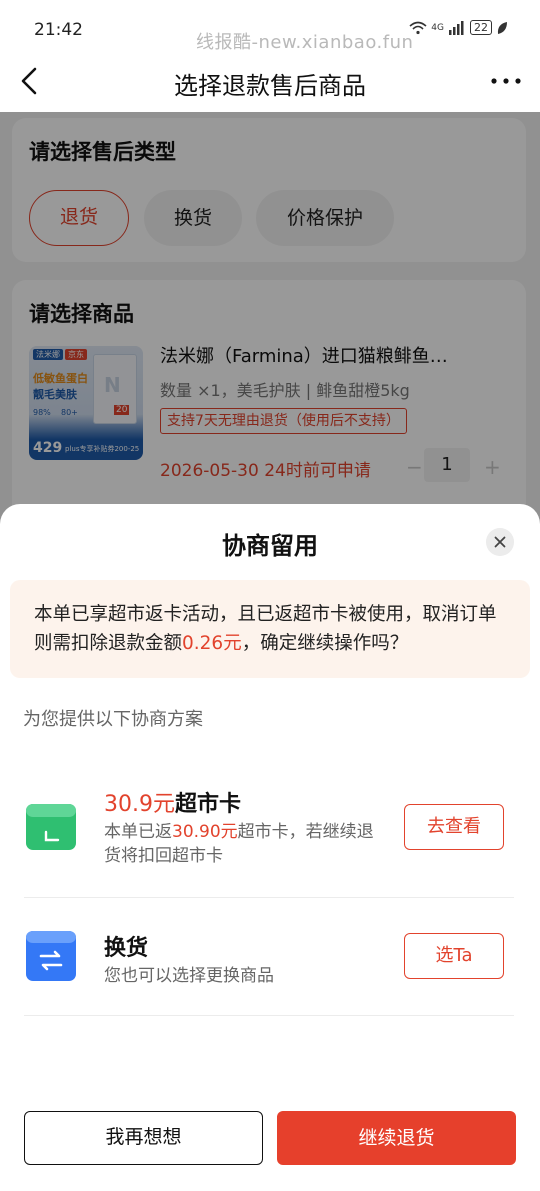 This screenshot has height=1191, width=540. I want to click on option-supermarket-card: 30.9元超市卡 本单已返30.90元超市卡，若继续退货将扣回超市卡 去查看, so click(269, 834).